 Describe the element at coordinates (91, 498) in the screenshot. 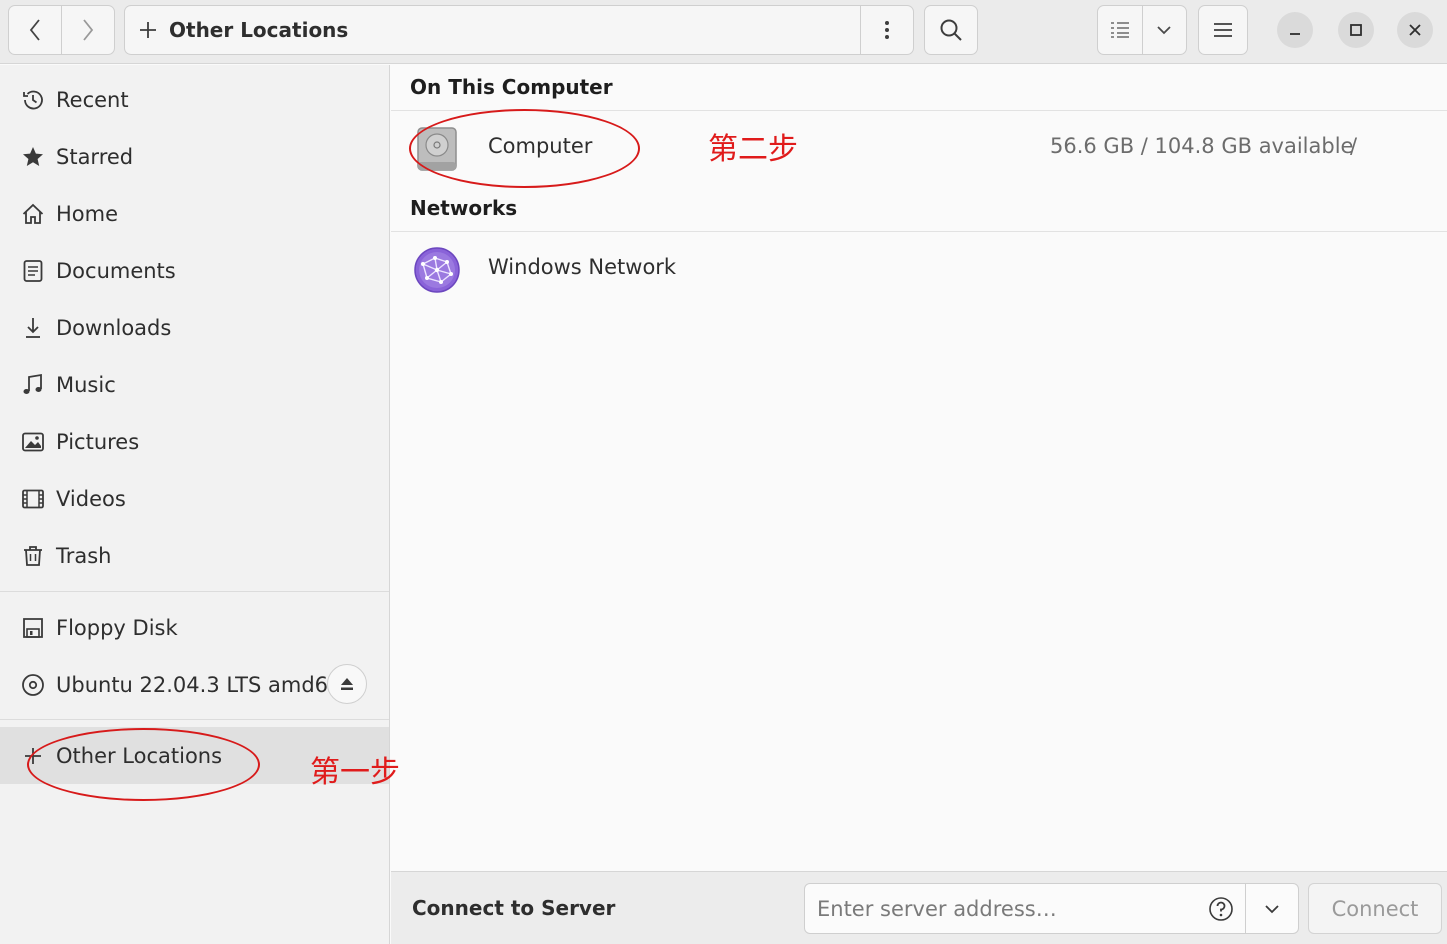

I see `sidebar-item-label: Videos` at that location.